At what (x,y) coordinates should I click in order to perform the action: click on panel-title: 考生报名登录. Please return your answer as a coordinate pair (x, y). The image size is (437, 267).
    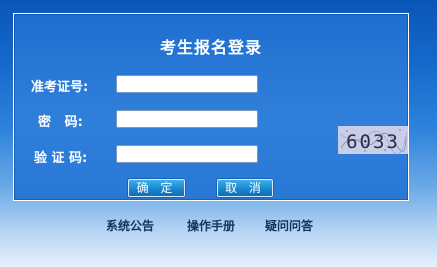
    Looking at the image, I should click on (210, 47).